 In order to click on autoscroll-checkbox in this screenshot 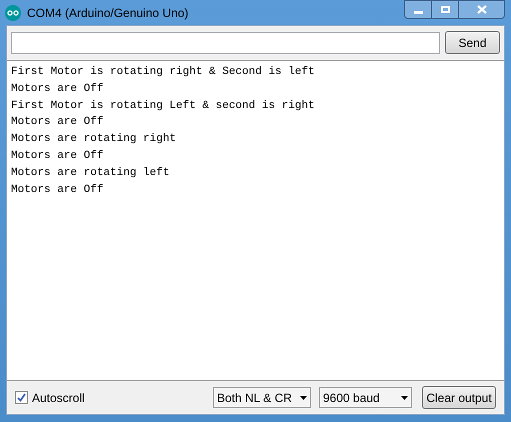, I will do `click(21, 397)`.